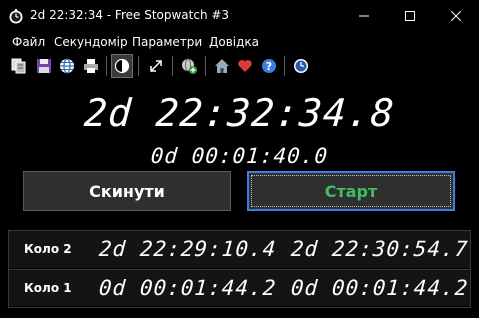 This screenshot has width=479, height=318. I want to click on lap-total-time: 0d 00:01:44.2, so click(380, 288).